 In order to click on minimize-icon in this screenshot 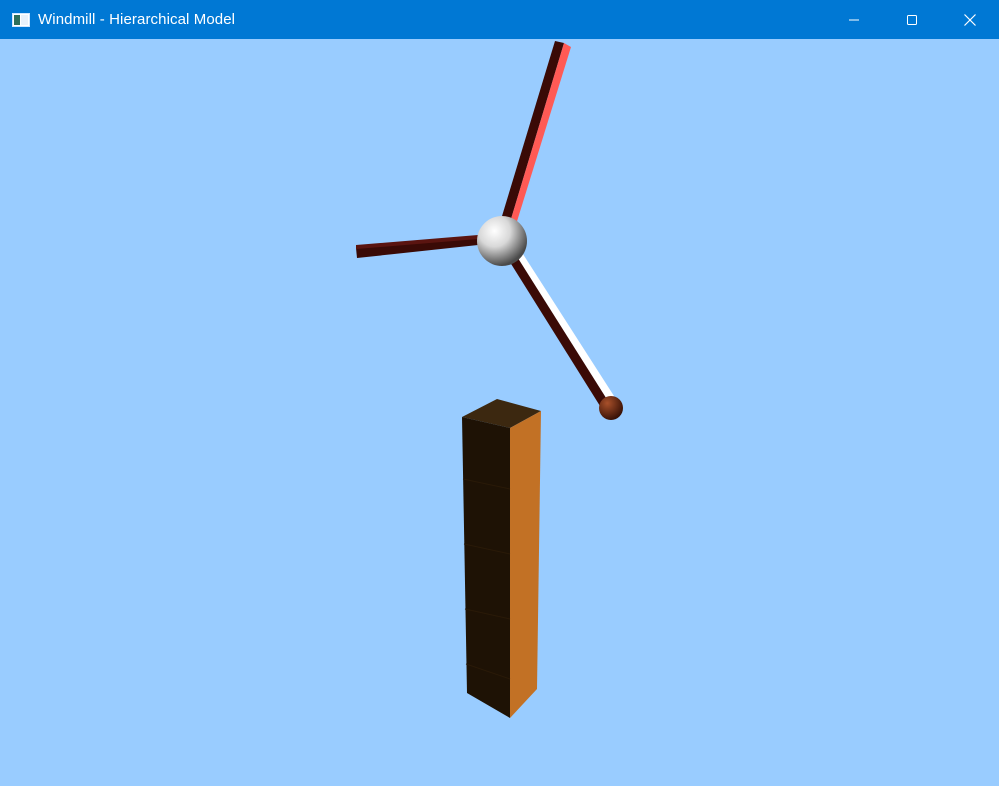, I will do `click(854, 19)`.